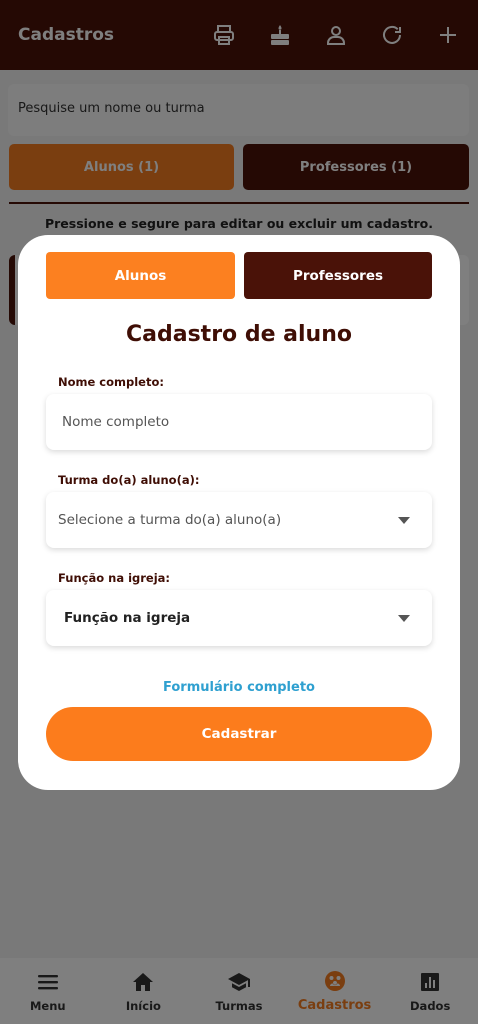 The height and width of the screenshot is (1024, 478). I want to click on turma-select: Selecione a turma do(a) aluno(a), so click(239, 520).